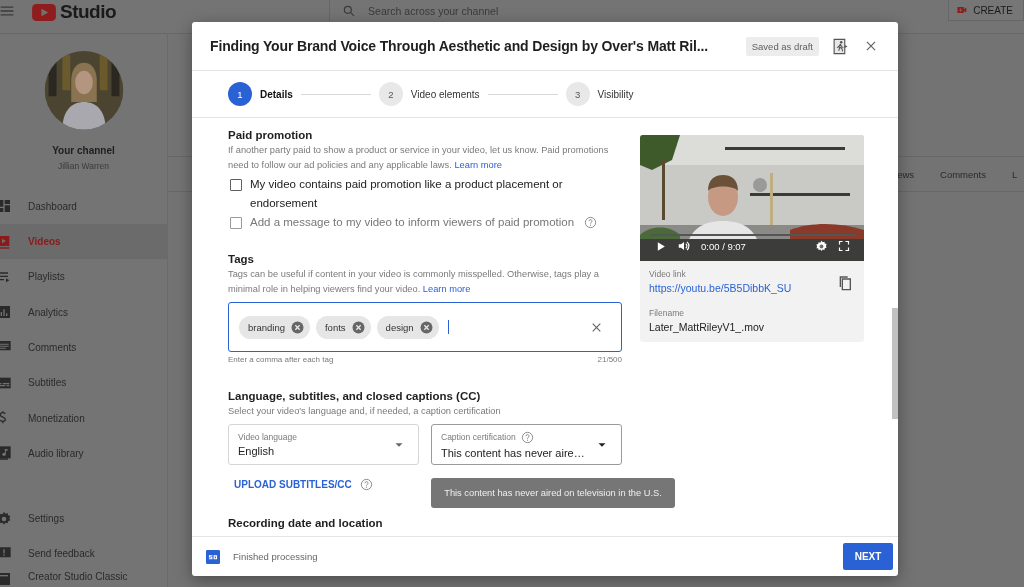 This screenshot has height=587, width=1024. What do you see at coordinates (478, 437) in the screenshot?
I see `field-label: Caption certification` at bounding box center [478, 437].